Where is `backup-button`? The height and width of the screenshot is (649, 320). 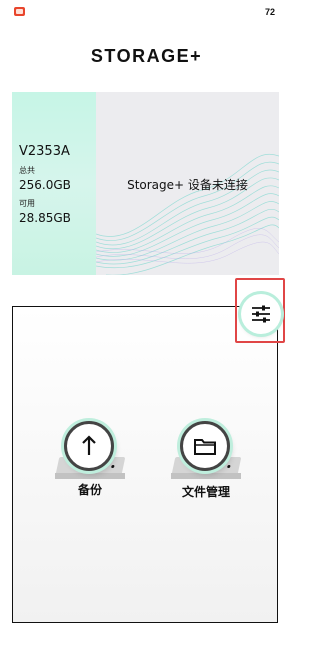
backup-button is located at coordinates (90, 451).